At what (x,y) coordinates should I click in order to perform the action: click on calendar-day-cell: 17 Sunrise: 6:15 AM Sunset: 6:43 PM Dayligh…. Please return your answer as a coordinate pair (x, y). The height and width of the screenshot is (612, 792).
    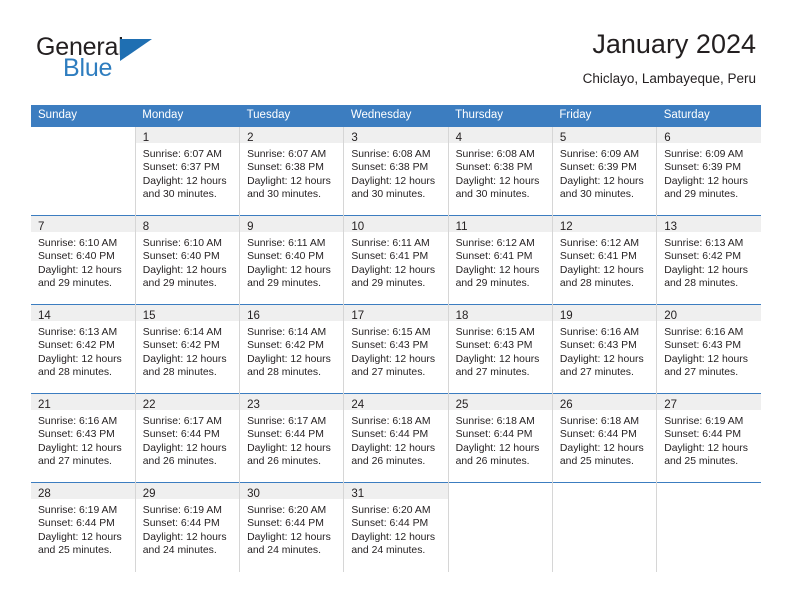
    Looking at the image, I should click on (396, 349).